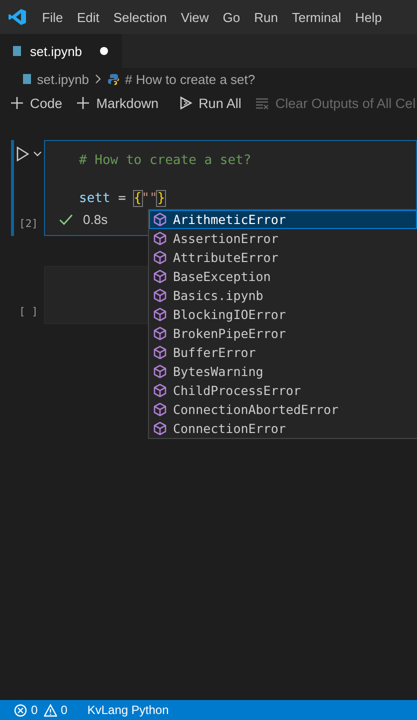  I want to click on suggestion-item: ChildProcessError, so click(283, 390).